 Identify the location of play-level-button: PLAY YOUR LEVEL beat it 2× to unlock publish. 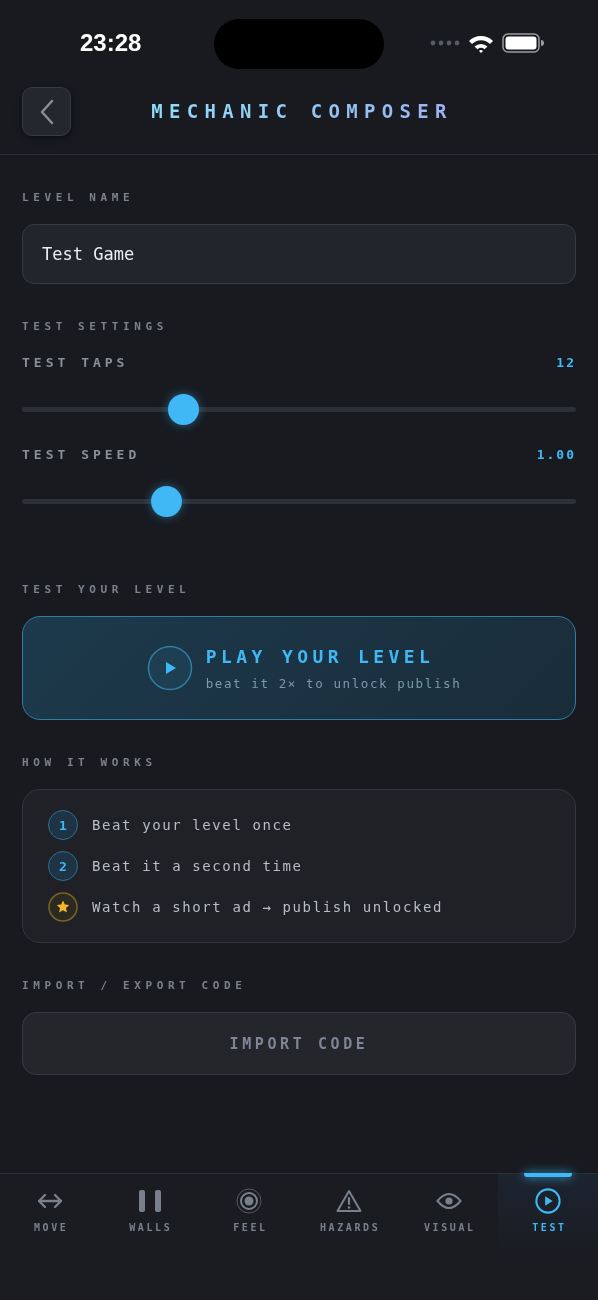
(299, 668).